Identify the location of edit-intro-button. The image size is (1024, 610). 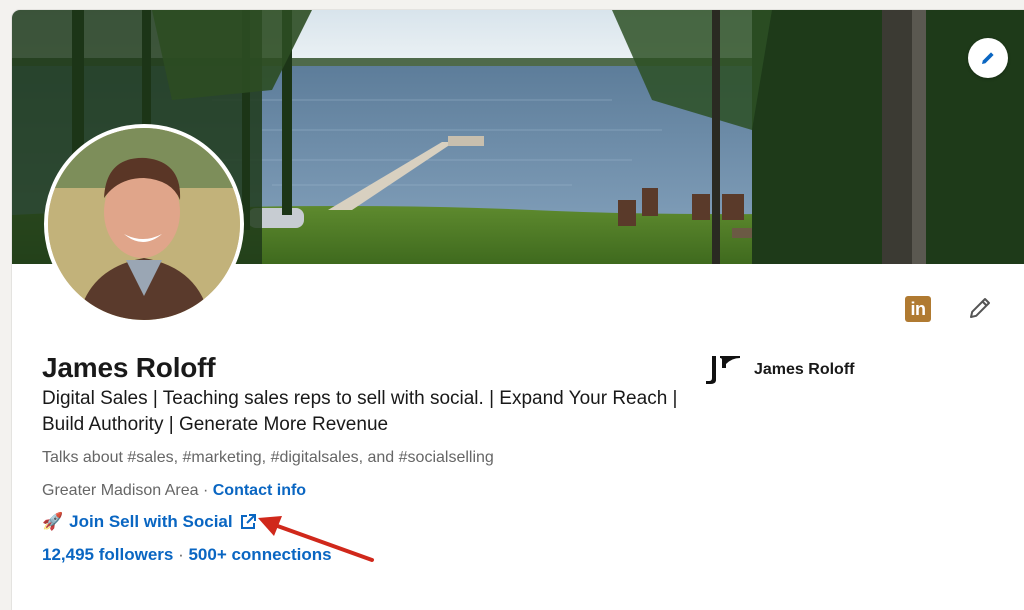
(980, 308).